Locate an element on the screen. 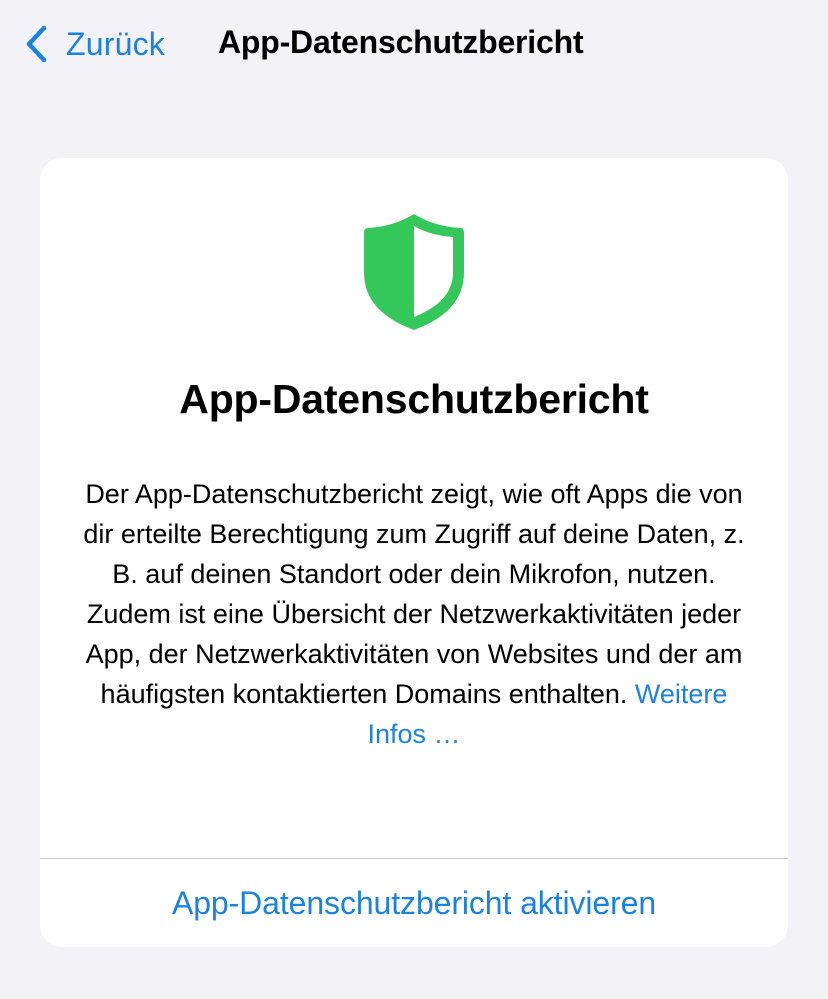  activate-privacy-report-button: App-Datenschutzbericht aktivieren is located at coordinates (414, 903).